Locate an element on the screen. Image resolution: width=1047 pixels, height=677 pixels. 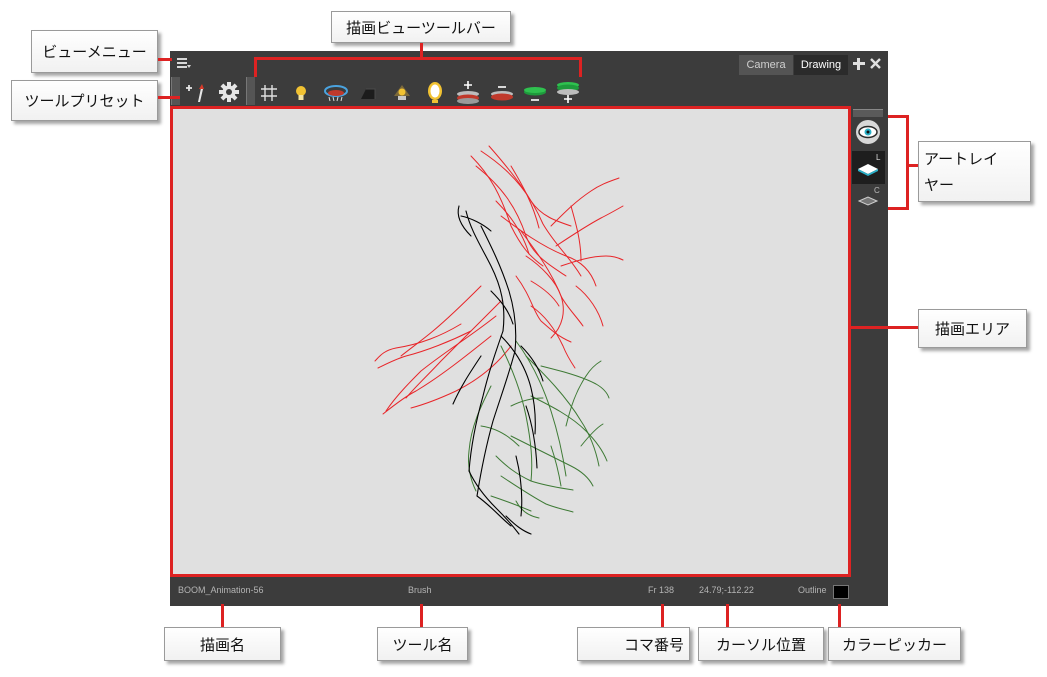
callout-art-layer-line2: ヤー is located at coordinates (939, 184).